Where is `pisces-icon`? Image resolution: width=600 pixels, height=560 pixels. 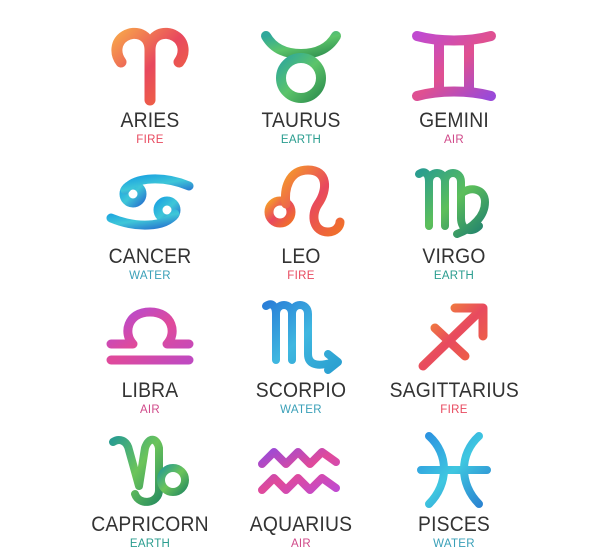
pisces-icon is located at coordinates (454, 470).